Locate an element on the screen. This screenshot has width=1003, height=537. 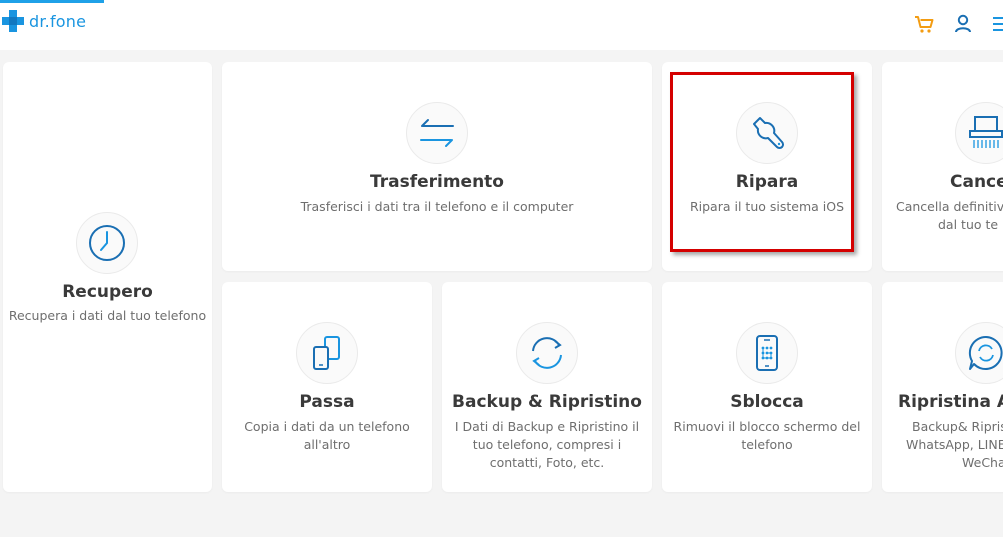
plus-logo-icon is located at coordinates (13, 21).